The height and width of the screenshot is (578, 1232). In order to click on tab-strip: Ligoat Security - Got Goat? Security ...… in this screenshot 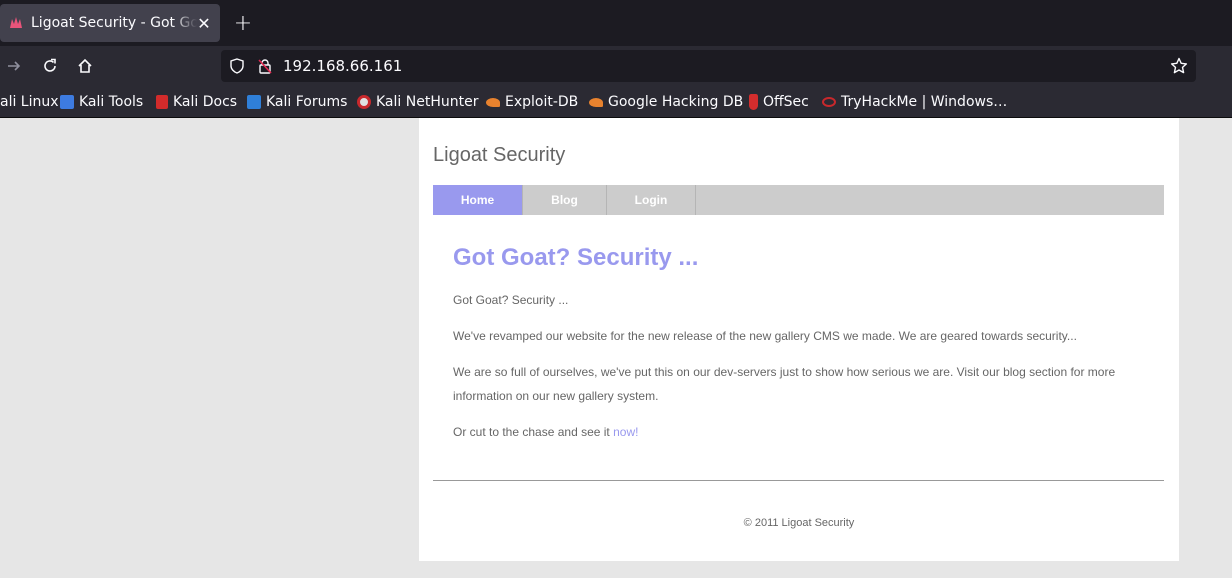, I will do `click(616, 23)`.